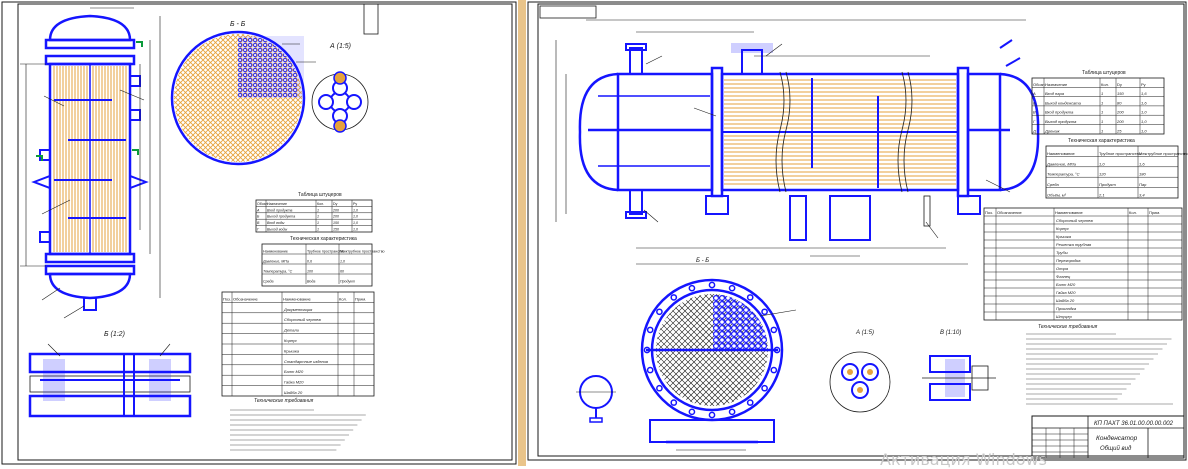 The width and height of the screenshot is (1188, 469). What do you see at coordinates (114, 334) in the screenshot?
I see `section-label-lower: Б (1:2)` at bounding box center [114, 334].